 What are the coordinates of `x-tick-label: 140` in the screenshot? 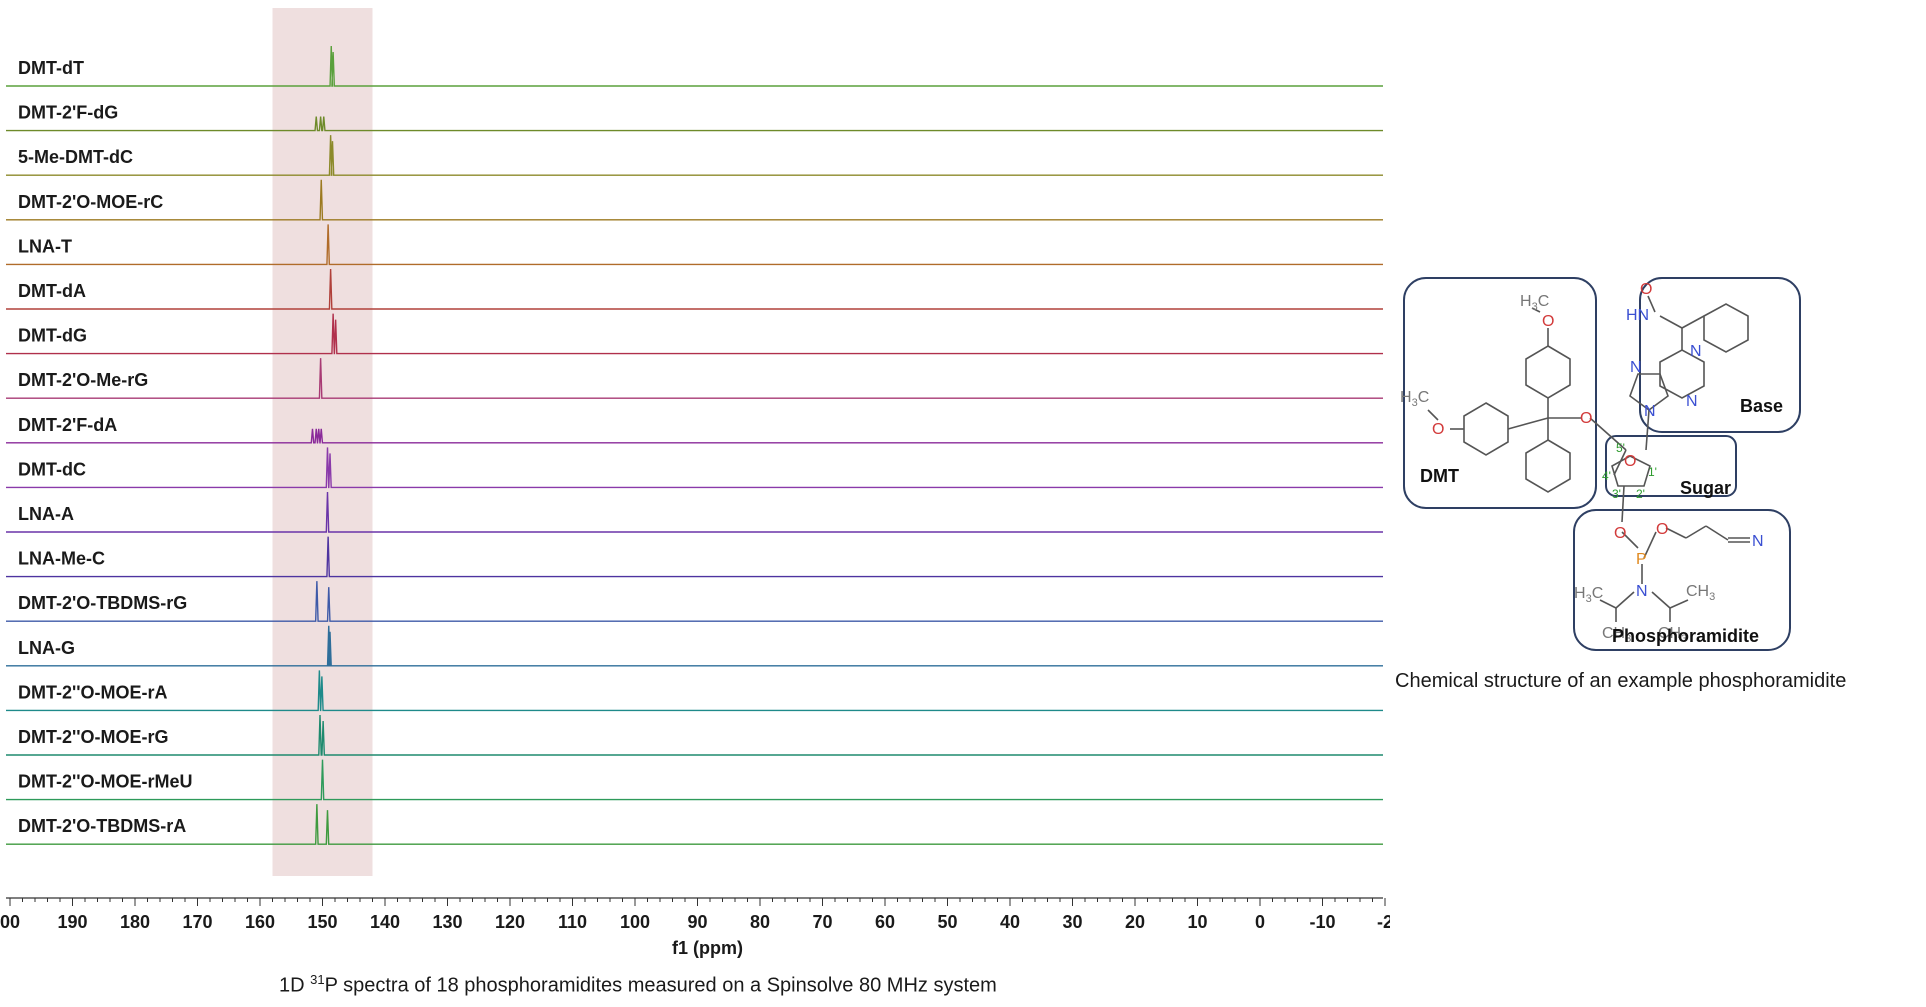 It's located at (385, 922).